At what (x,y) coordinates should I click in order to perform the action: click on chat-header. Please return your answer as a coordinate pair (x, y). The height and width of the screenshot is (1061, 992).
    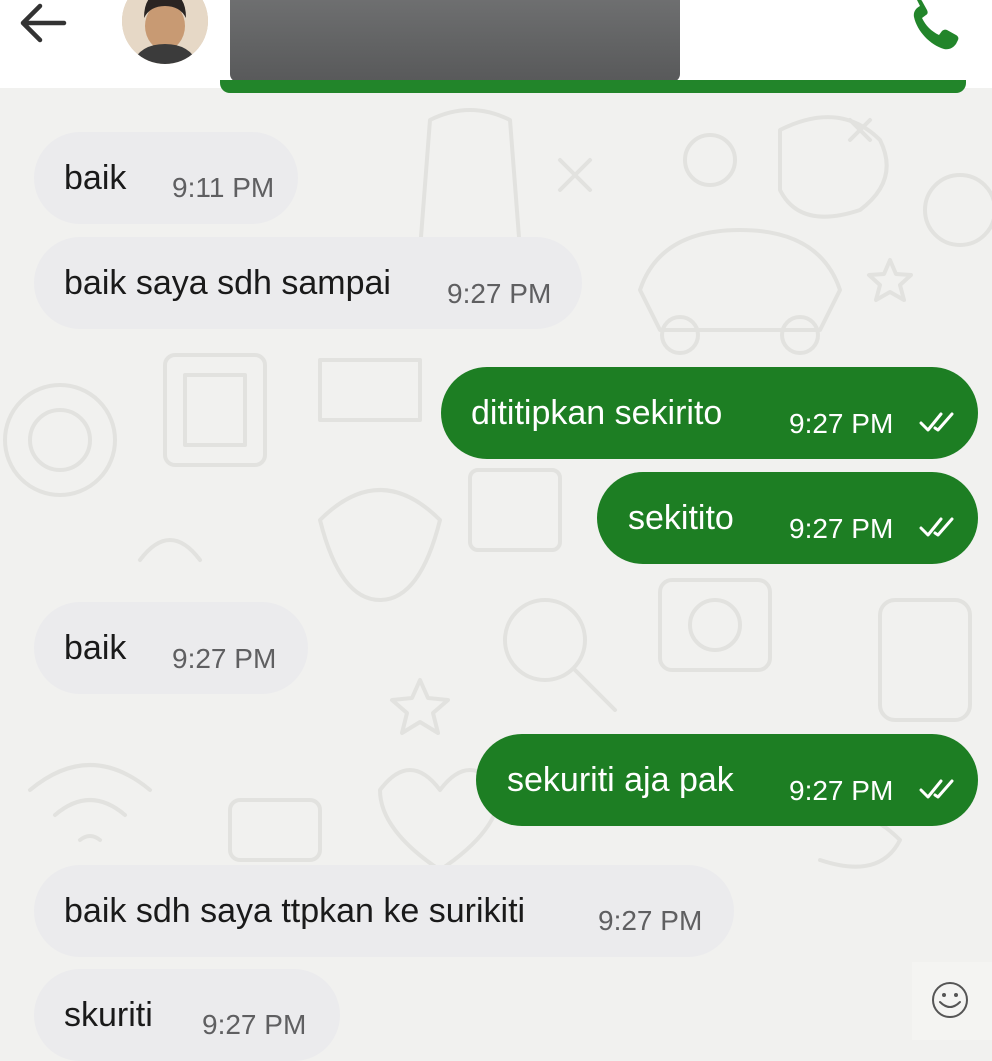
    Looking at the image, I should click on (496, 46).